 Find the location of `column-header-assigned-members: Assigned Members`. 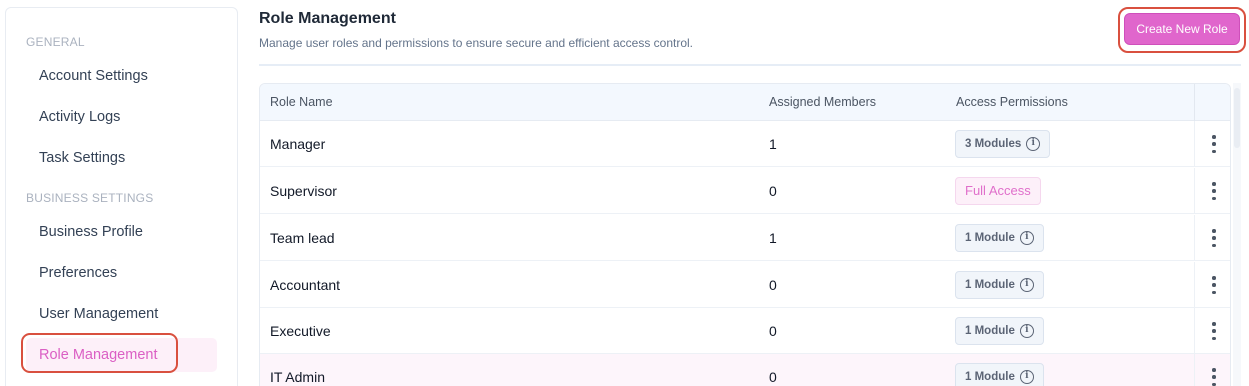

column-header-assigned-members: Assigned Members is located at coordinates (822, 102).